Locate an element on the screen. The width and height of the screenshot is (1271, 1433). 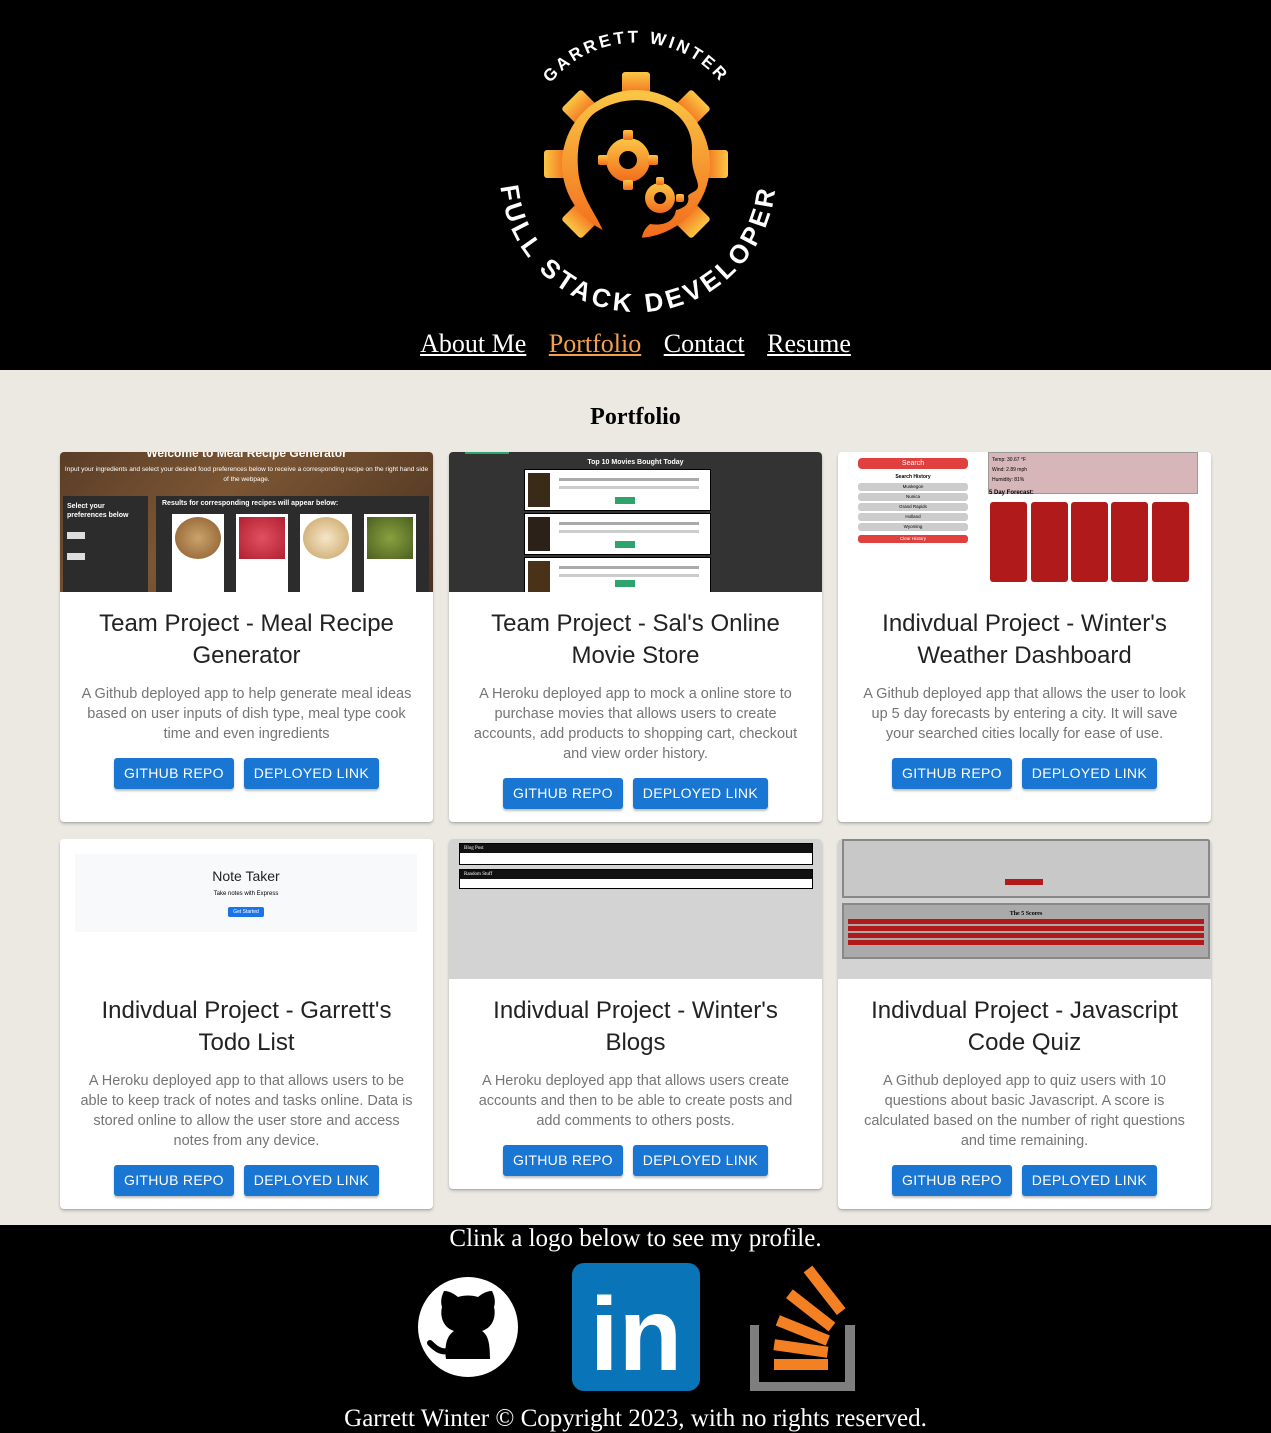
section-title: Portfolio is located at coordinates (635, 417).